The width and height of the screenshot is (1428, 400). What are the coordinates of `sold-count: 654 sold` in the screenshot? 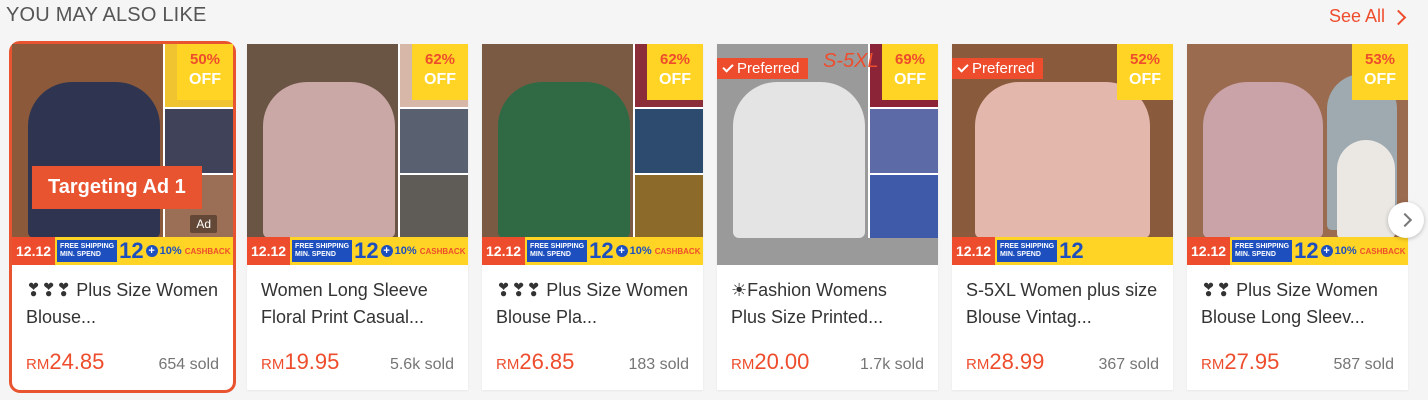 It's located at (189, 364).